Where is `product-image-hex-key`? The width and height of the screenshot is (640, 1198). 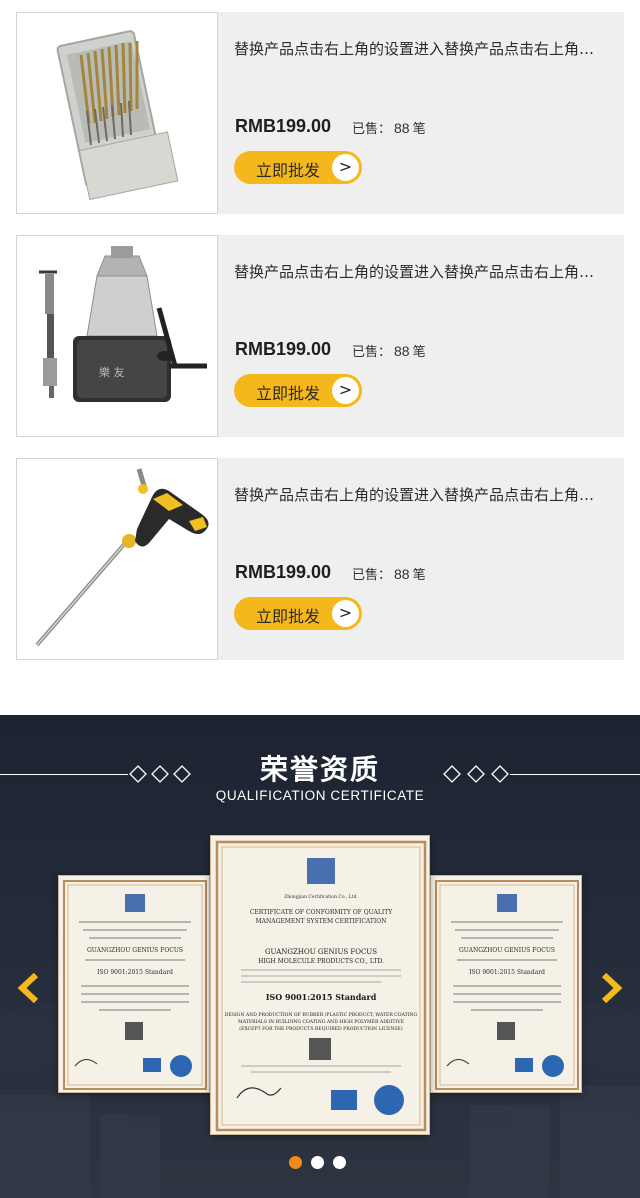 product-image-hex-key is located at coordinates (117, 559).